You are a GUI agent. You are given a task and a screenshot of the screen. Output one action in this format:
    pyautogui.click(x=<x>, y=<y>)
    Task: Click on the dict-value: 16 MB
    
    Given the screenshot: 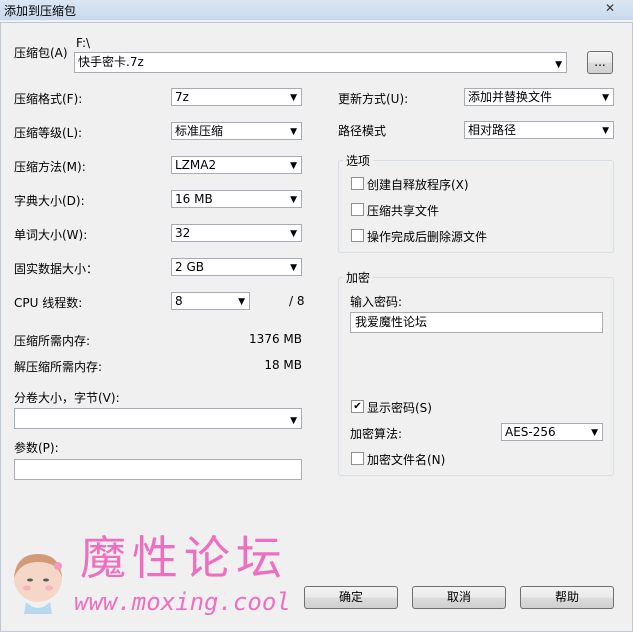 What is the action you would take?
    pyautogui.click(x=194, y=199)
    